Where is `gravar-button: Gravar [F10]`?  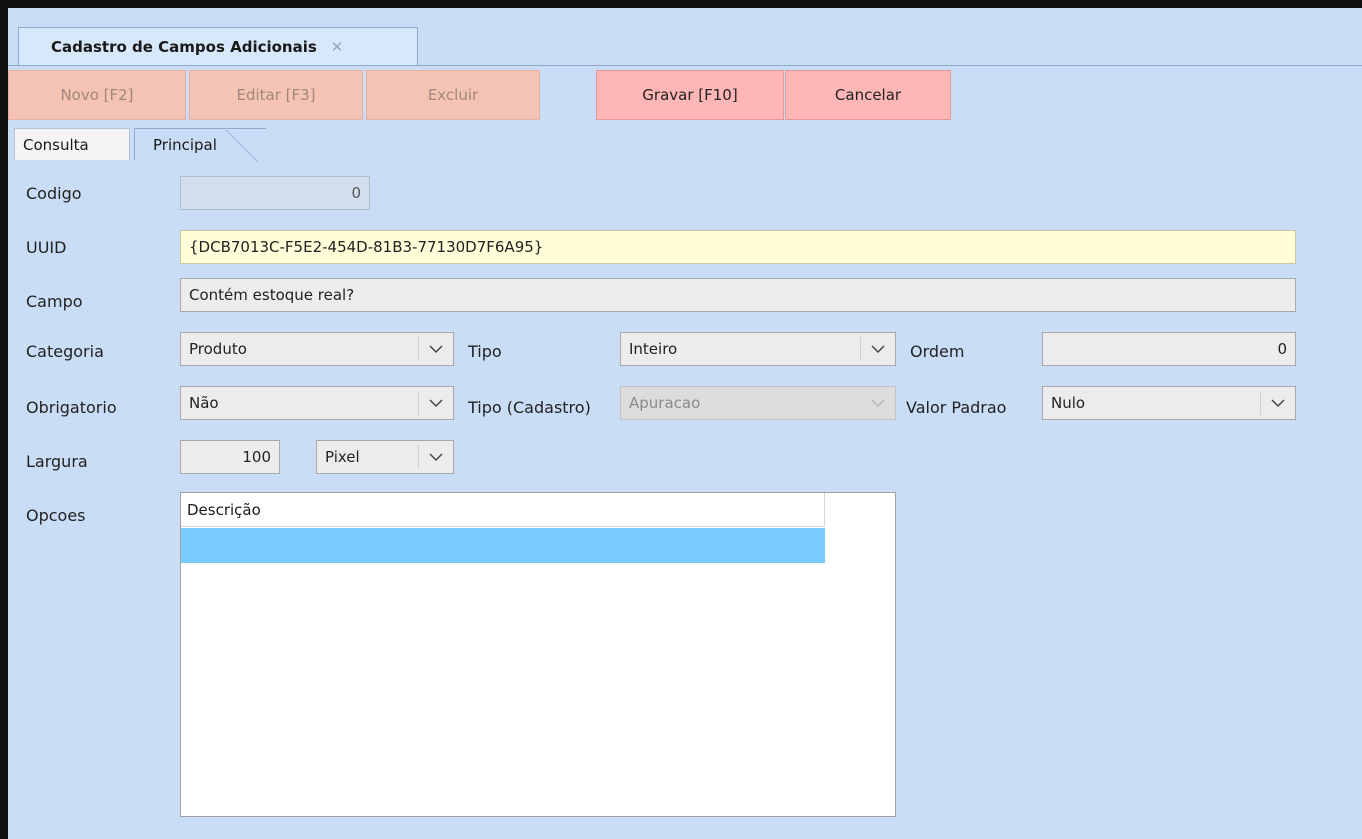
gravar-button: Gravar [F10] is located at coordinates (690, 95).